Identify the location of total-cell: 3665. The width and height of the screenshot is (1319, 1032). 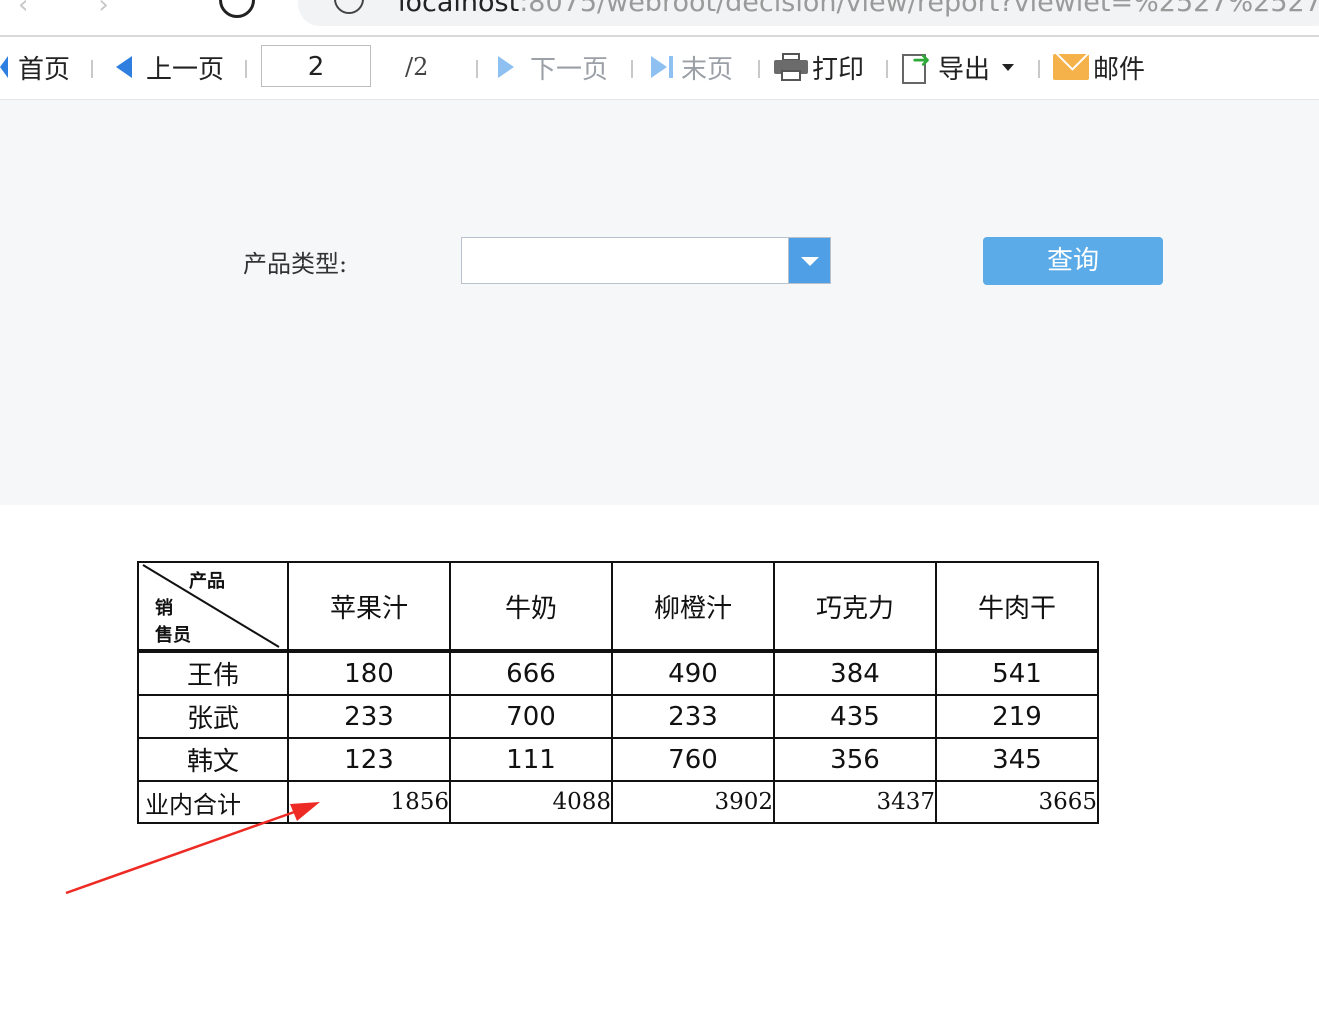
(1017, 802).